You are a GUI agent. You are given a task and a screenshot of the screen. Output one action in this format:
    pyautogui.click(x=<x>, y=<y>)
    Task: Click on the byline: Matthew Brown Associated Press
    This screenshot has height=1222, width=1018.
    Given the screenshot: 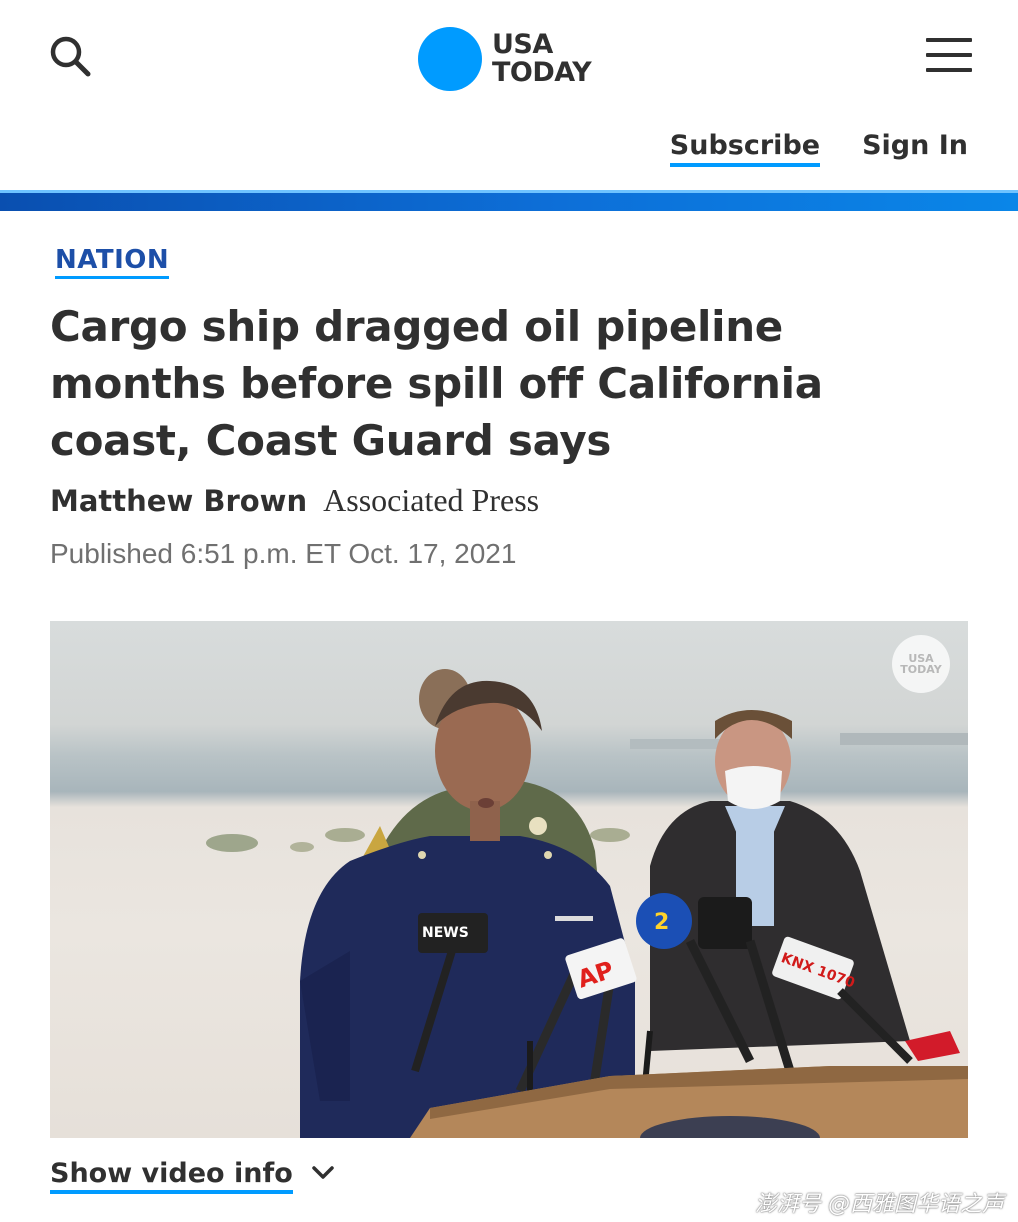 What is the action you would take?
    pyautogui.click(x=294, y=500)
    